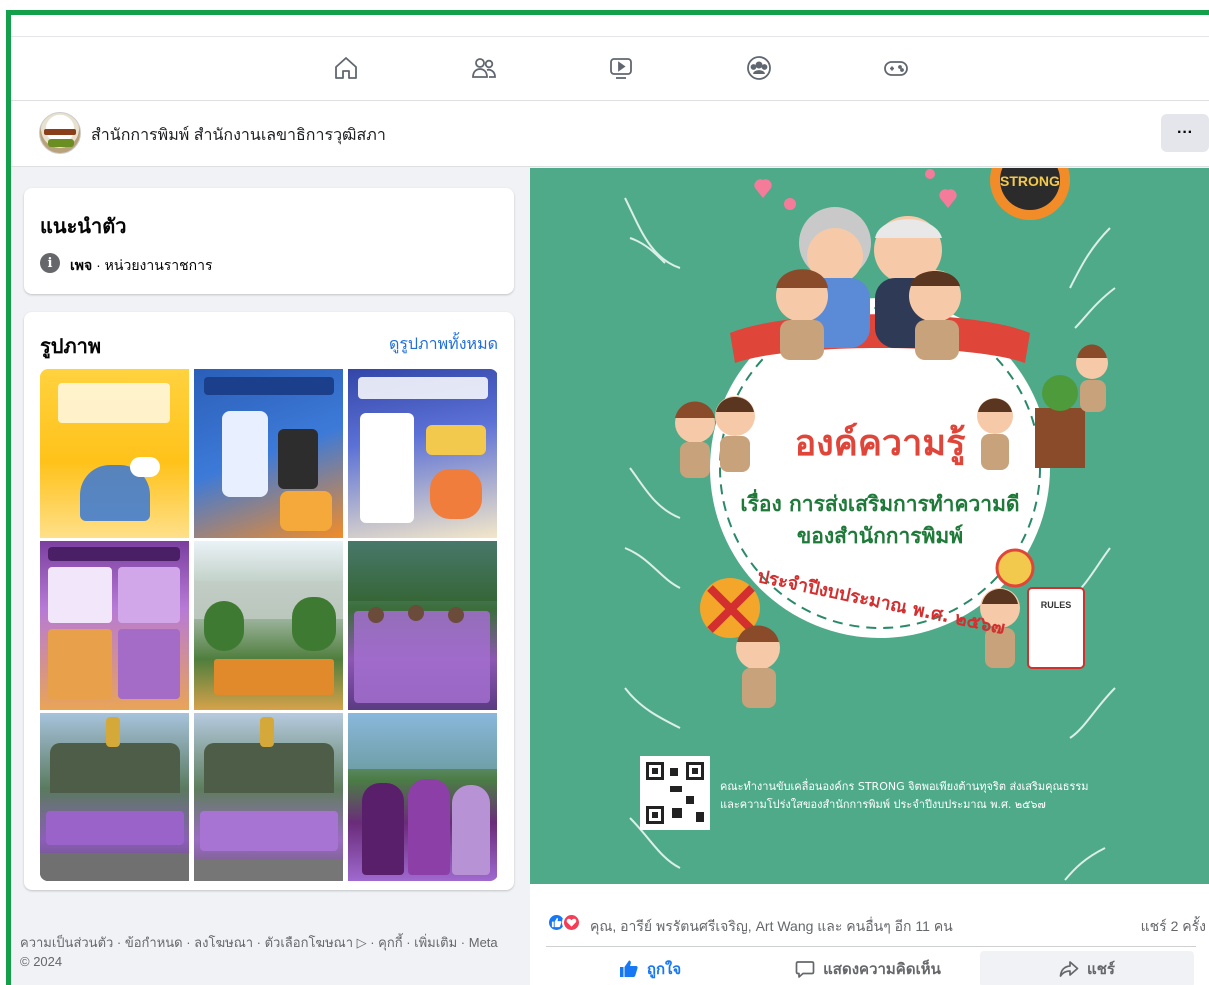 Image resolution: width=1209 pixels, height=985 pixels. What do you see at coordinates (269, 241) in the screenshot?
I see `intro-card: แนะนำตัว i เพจ · หน่วยงานราชการ` at bounding box center [269, 241].